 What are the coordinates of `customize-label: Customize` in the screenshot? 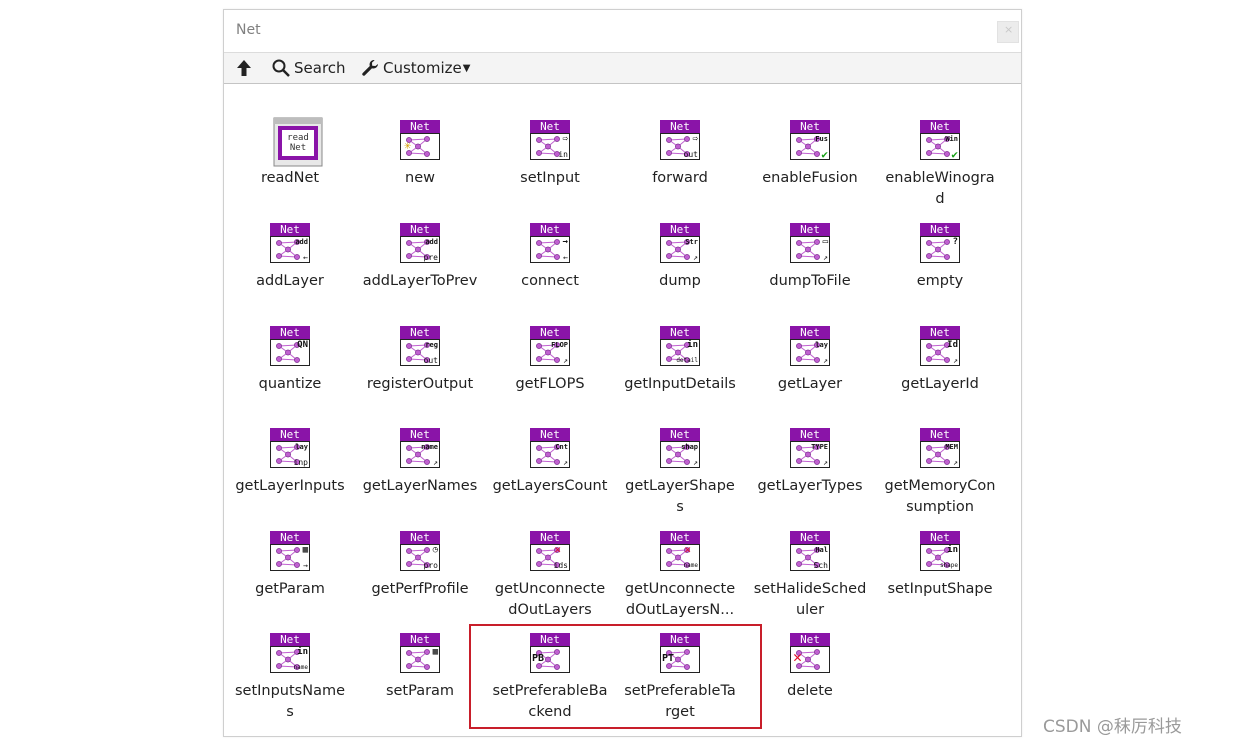 It's located at (422, 68).